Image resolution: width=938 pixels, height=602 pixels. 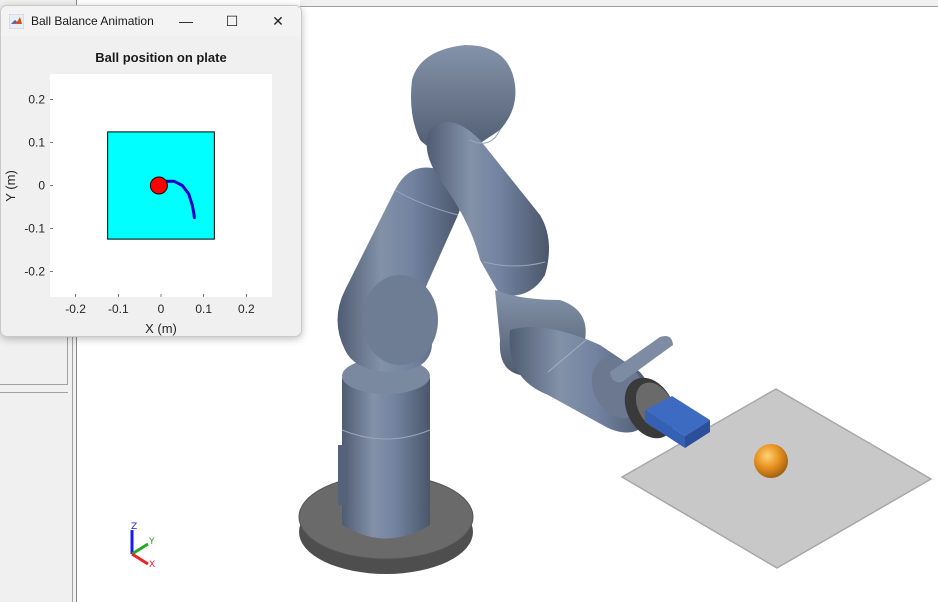 I want to click on plot-title: Ball position on plate, so click(x=160, y=57).